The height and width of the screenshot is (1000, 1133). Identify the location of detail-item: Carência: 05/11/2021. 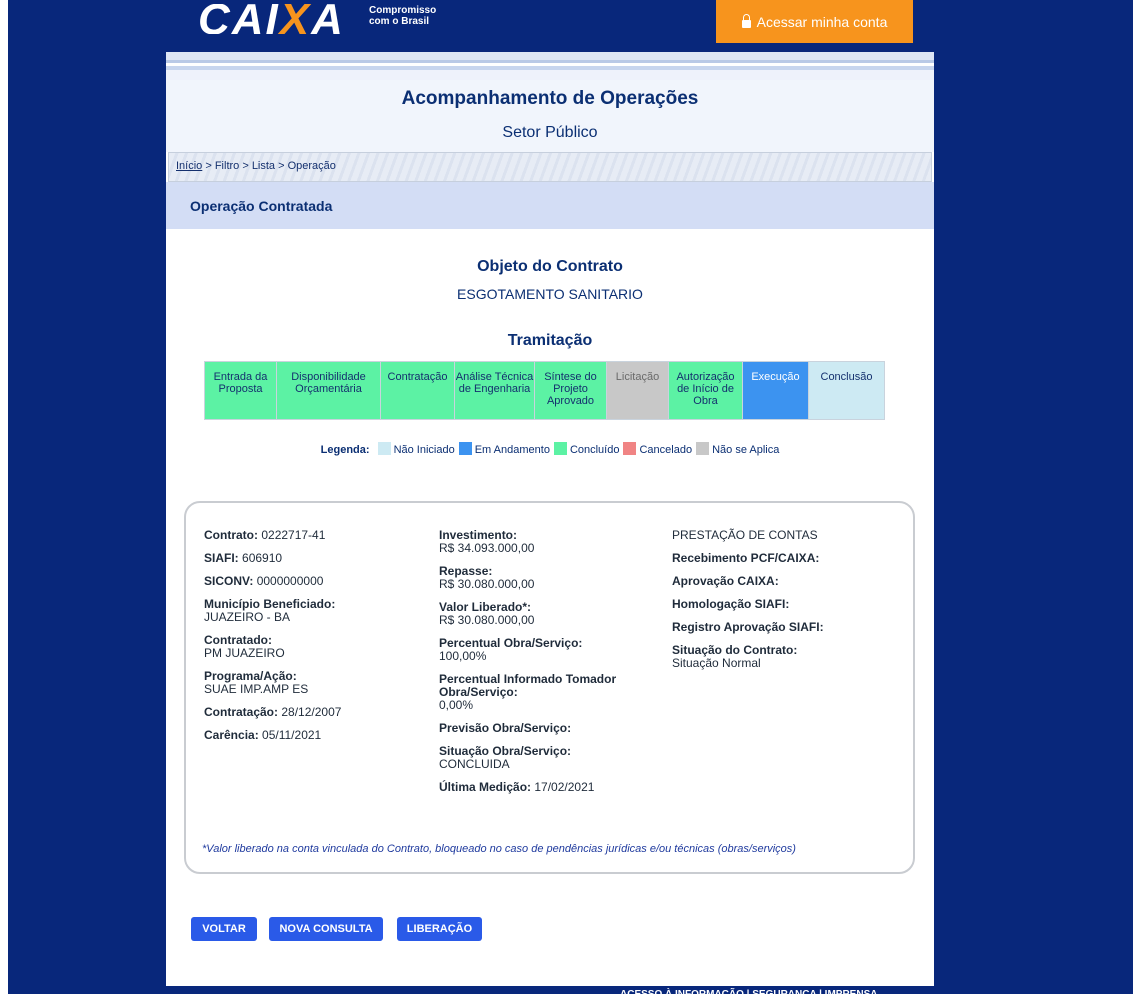
(272, 735).